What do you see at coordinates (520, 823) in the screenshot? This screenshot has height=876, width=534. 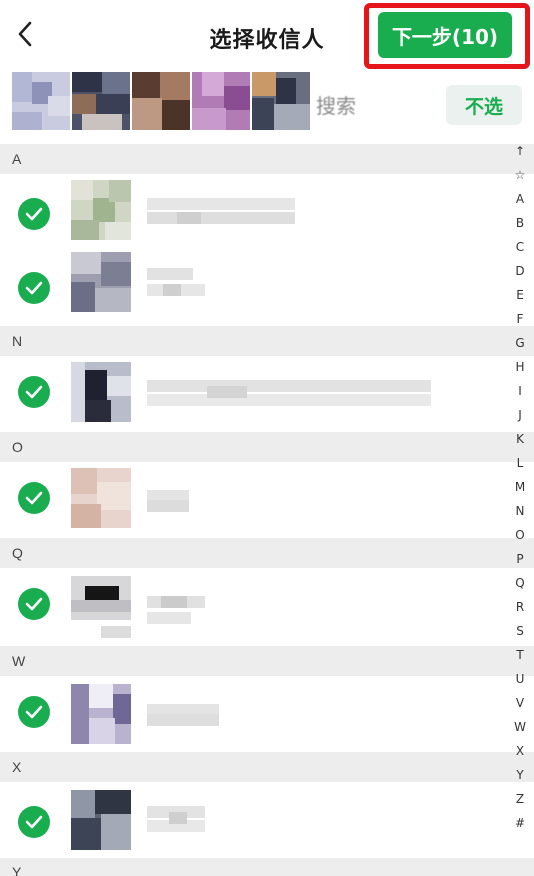 I see `index-letter: #` at bounding box center [520, 823].